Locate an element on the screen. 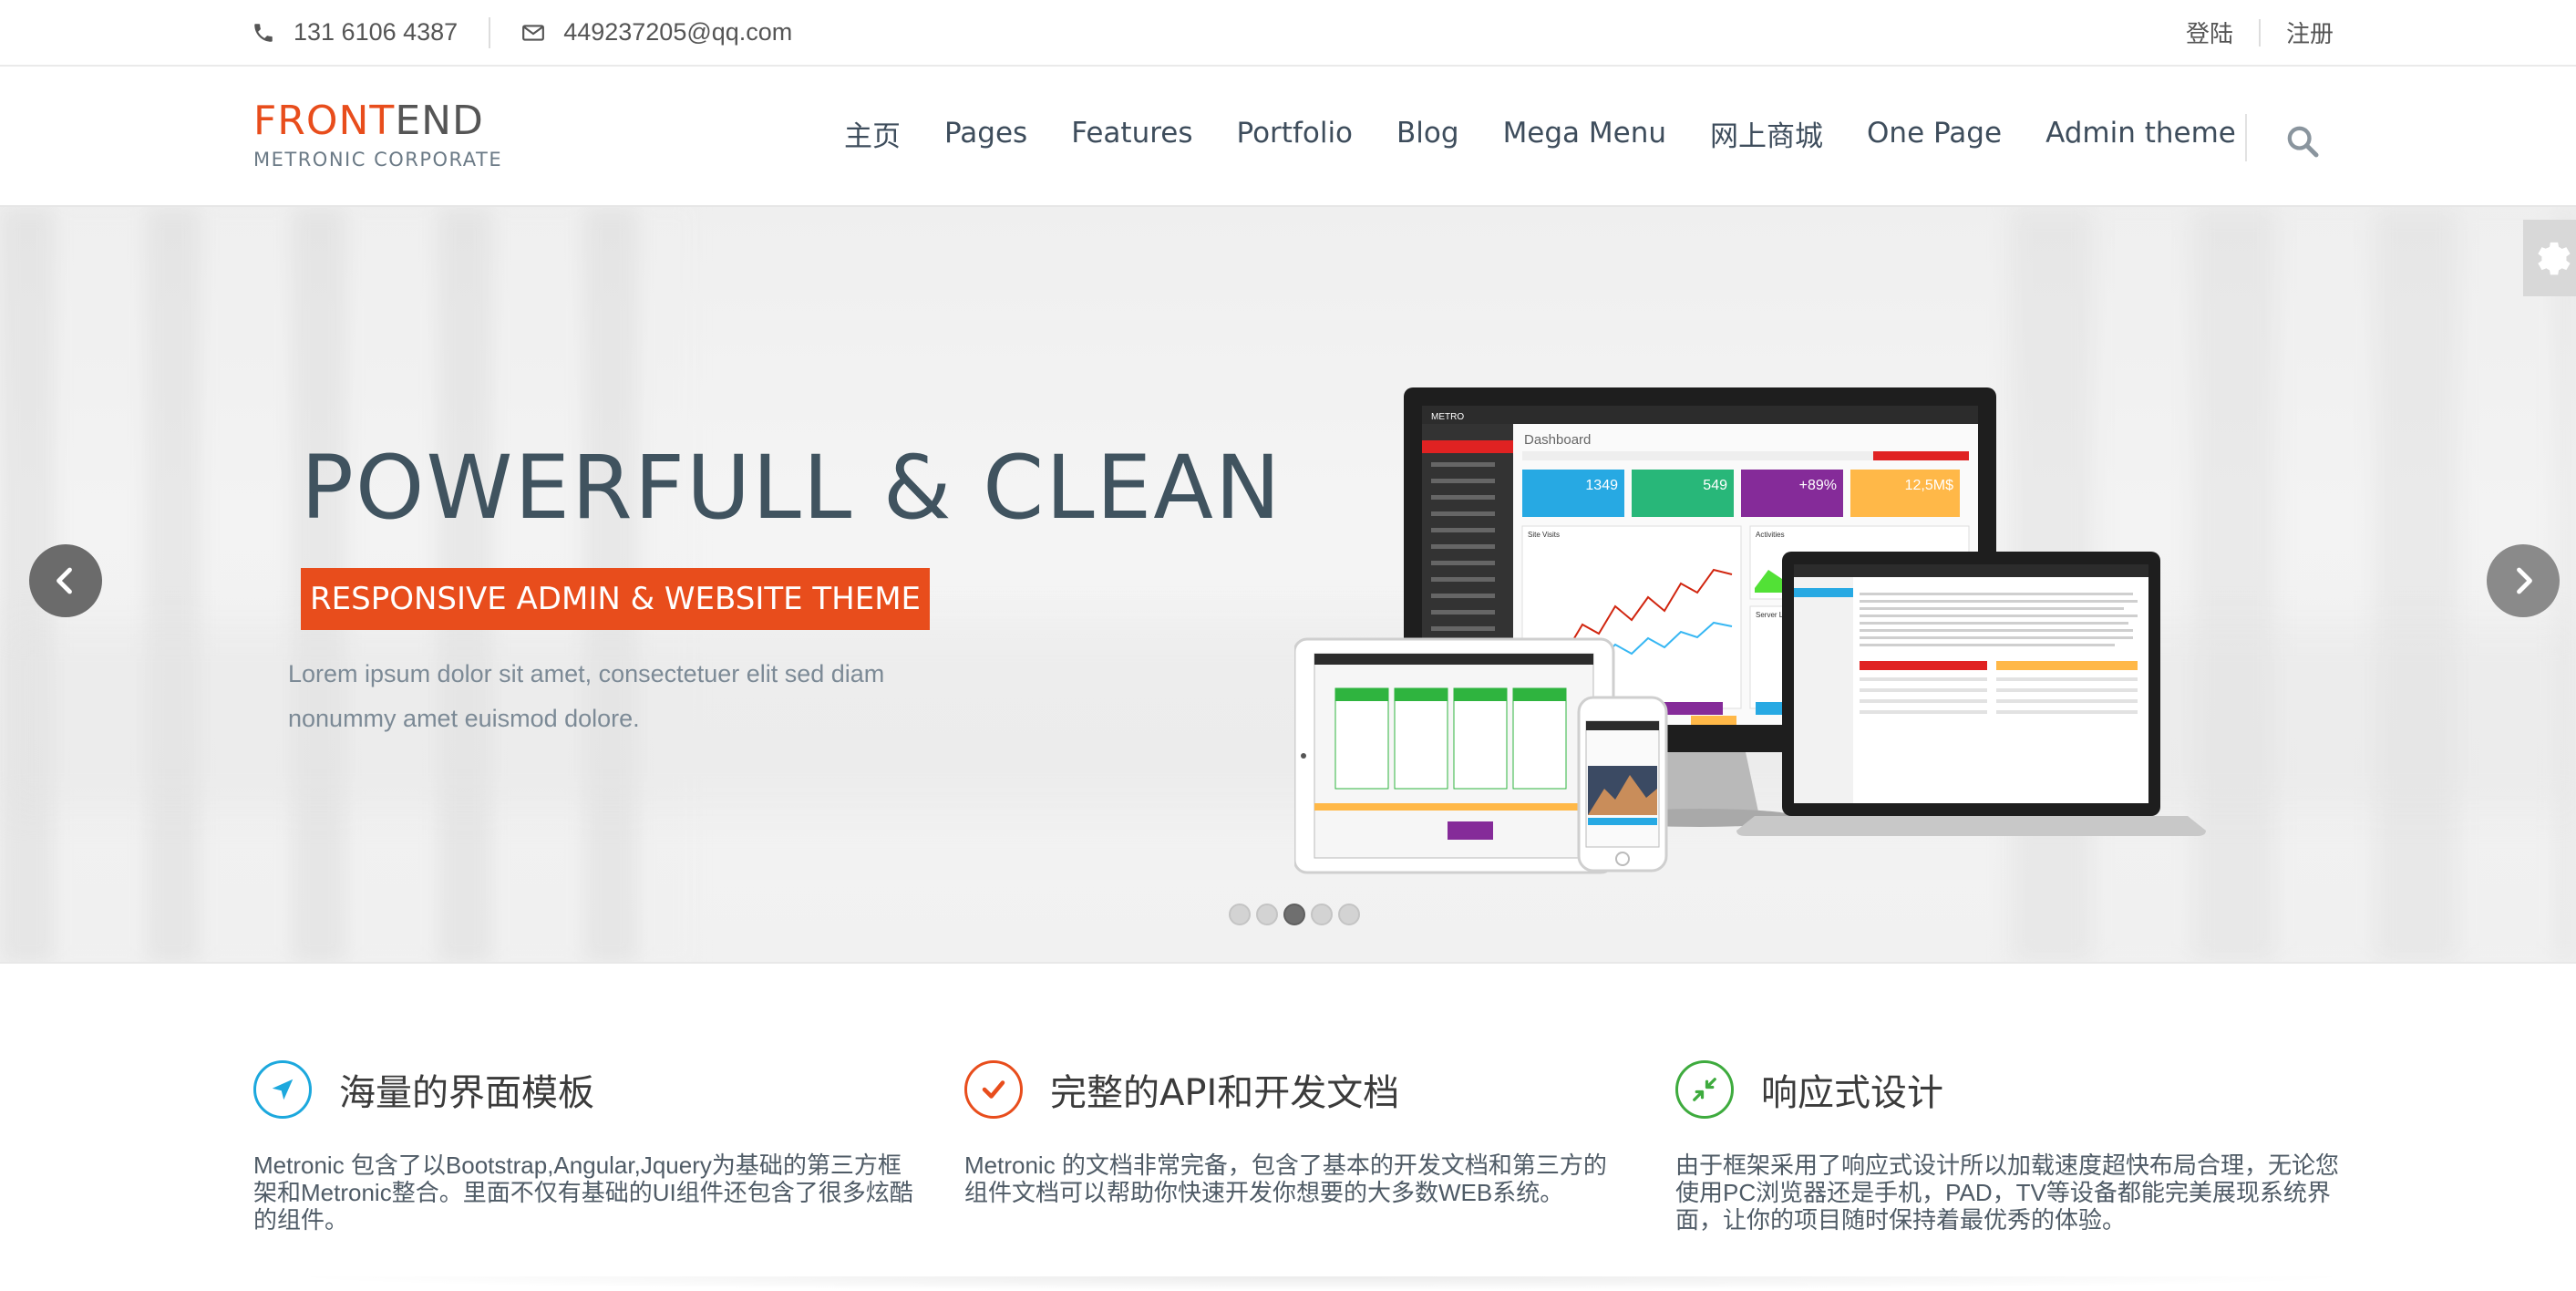  section-shadow is located at coordinates (1321, 1283).